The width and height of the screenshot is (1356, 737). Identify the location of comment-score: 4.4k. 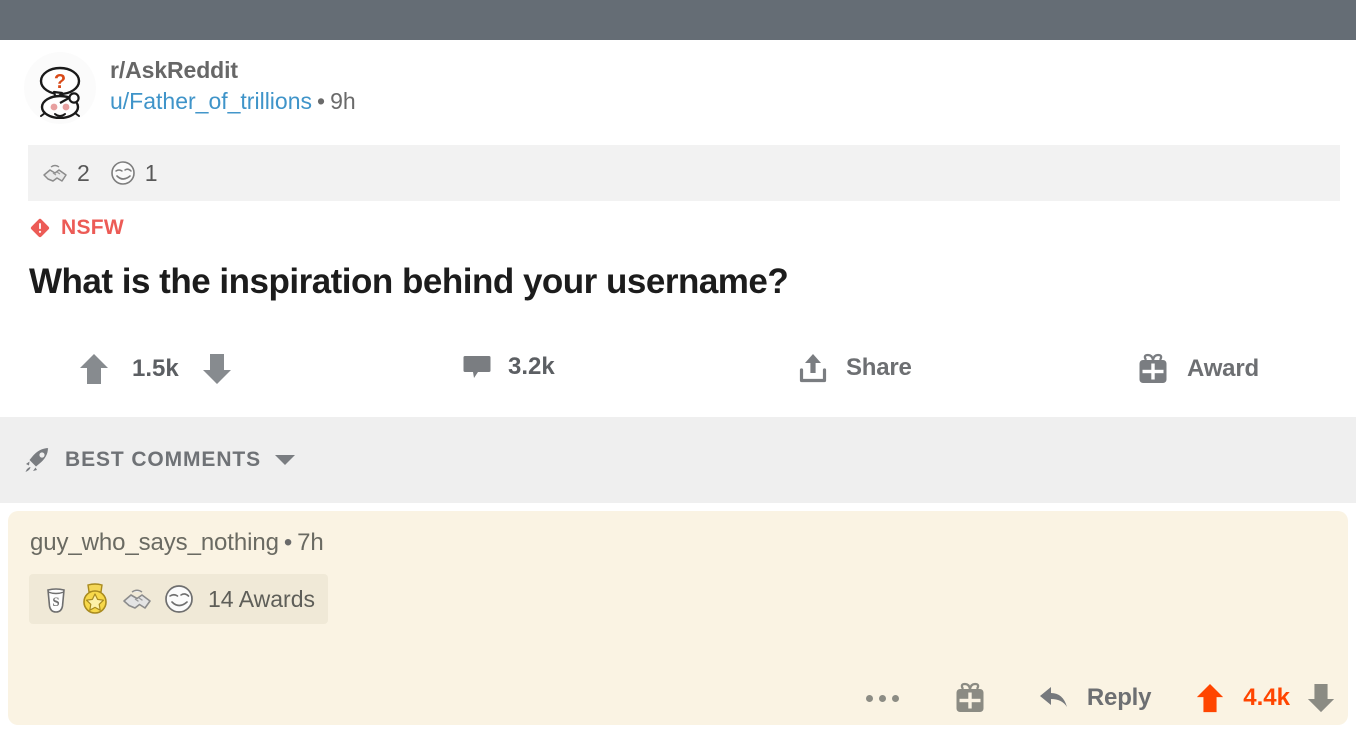
(1266, 697).